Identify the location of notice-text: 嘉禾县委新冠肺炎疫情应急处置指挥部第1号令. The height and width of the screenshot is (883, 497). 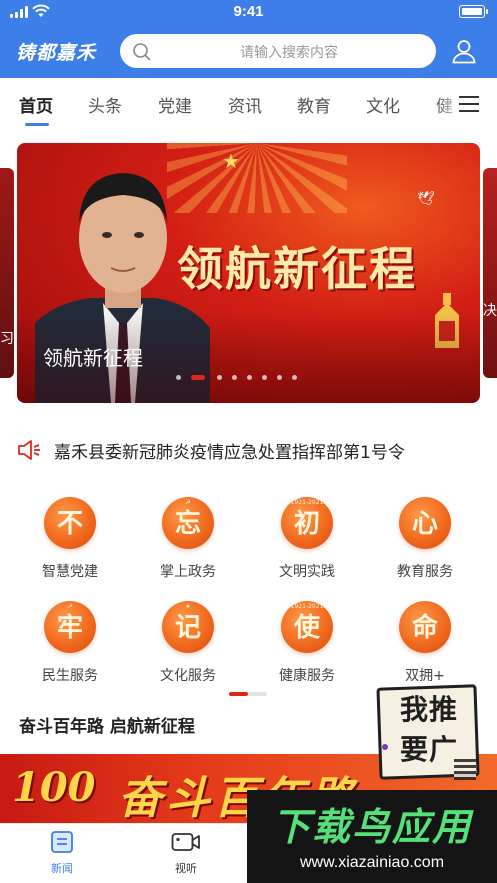
(229, 453).